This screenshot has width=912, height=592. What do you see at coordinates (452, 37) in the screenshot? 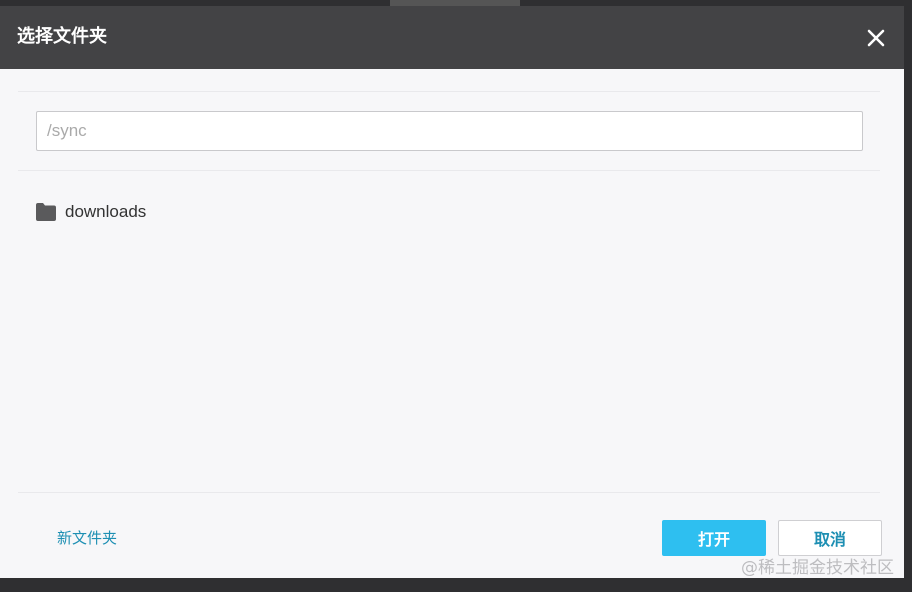
I see `dialog-header: 选择文件夹` at bounding box center [452, 37].